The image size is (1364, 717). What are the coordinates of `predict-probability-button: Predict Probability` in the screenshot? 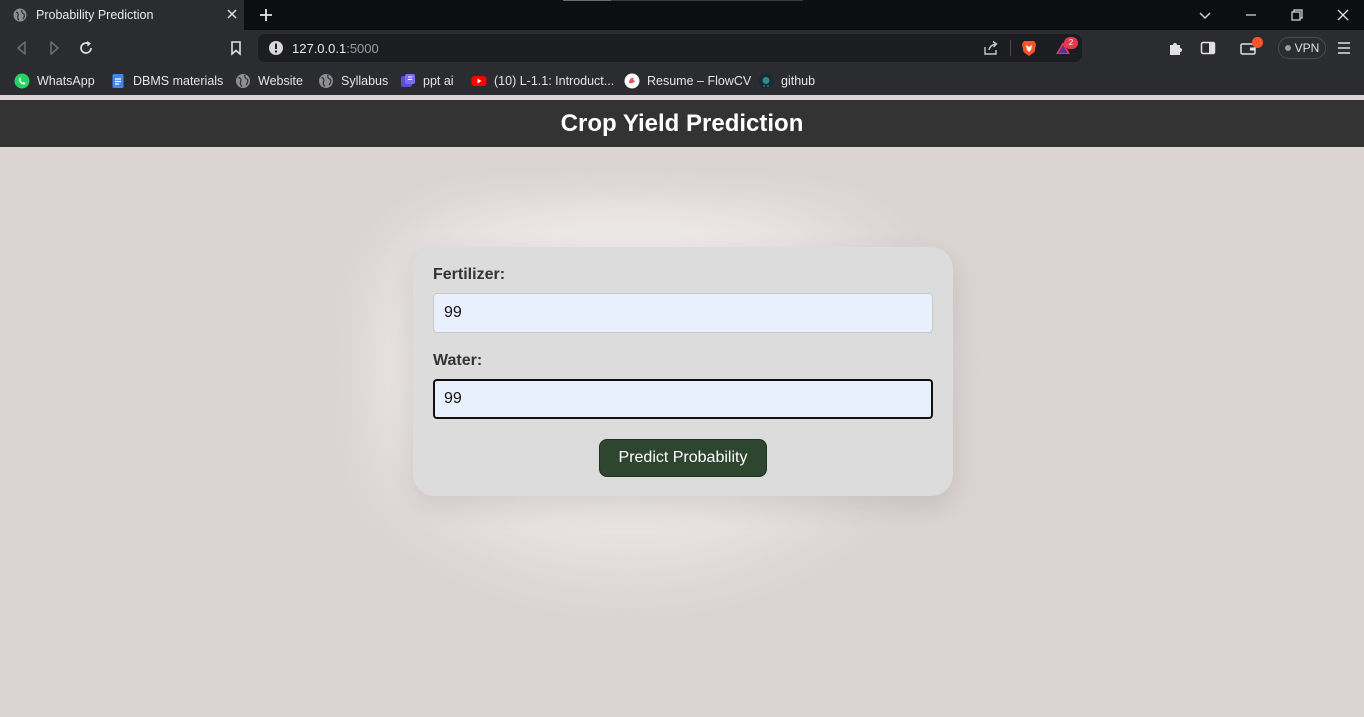 It's located at (683, 458).